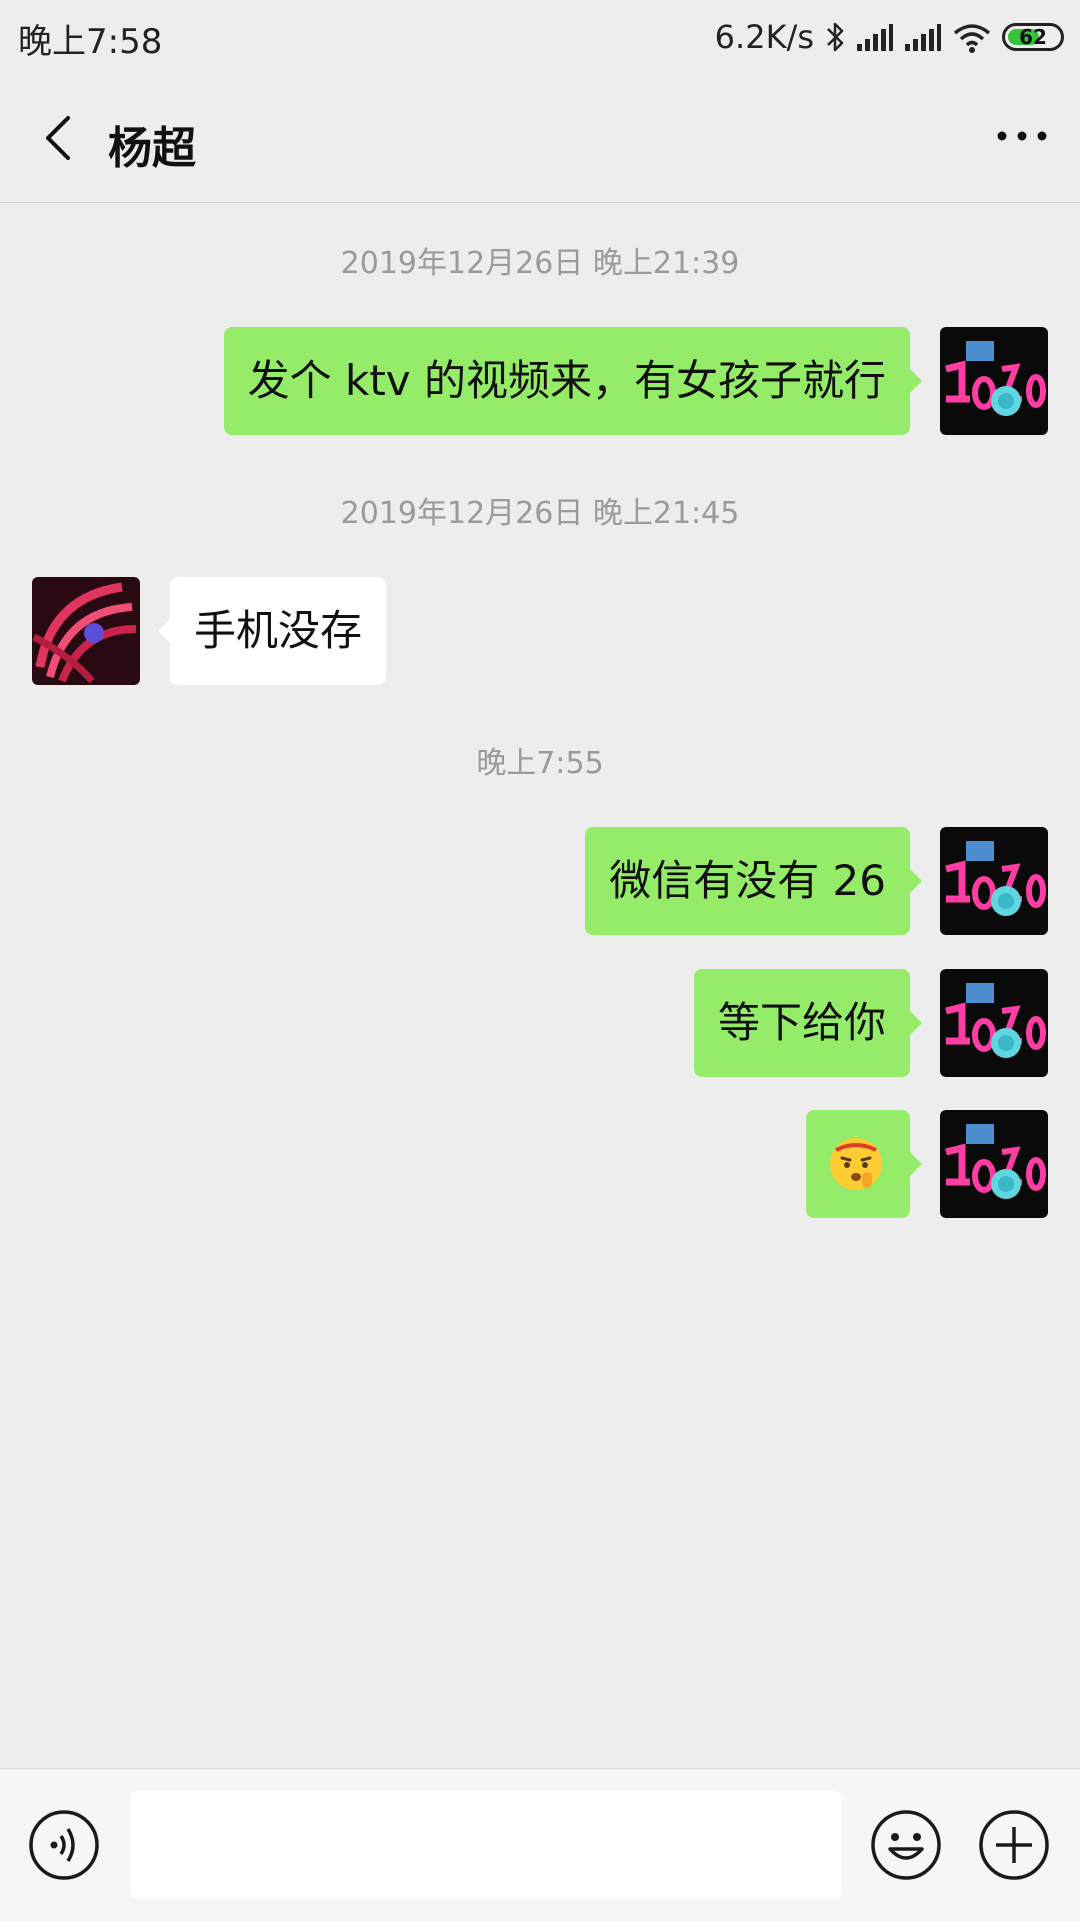 The height and width of the screenshot is (1921, 1080). Describe the element at coordinates (540, 139) in the screenshot. I see `chat-header: 杨超` at that location.